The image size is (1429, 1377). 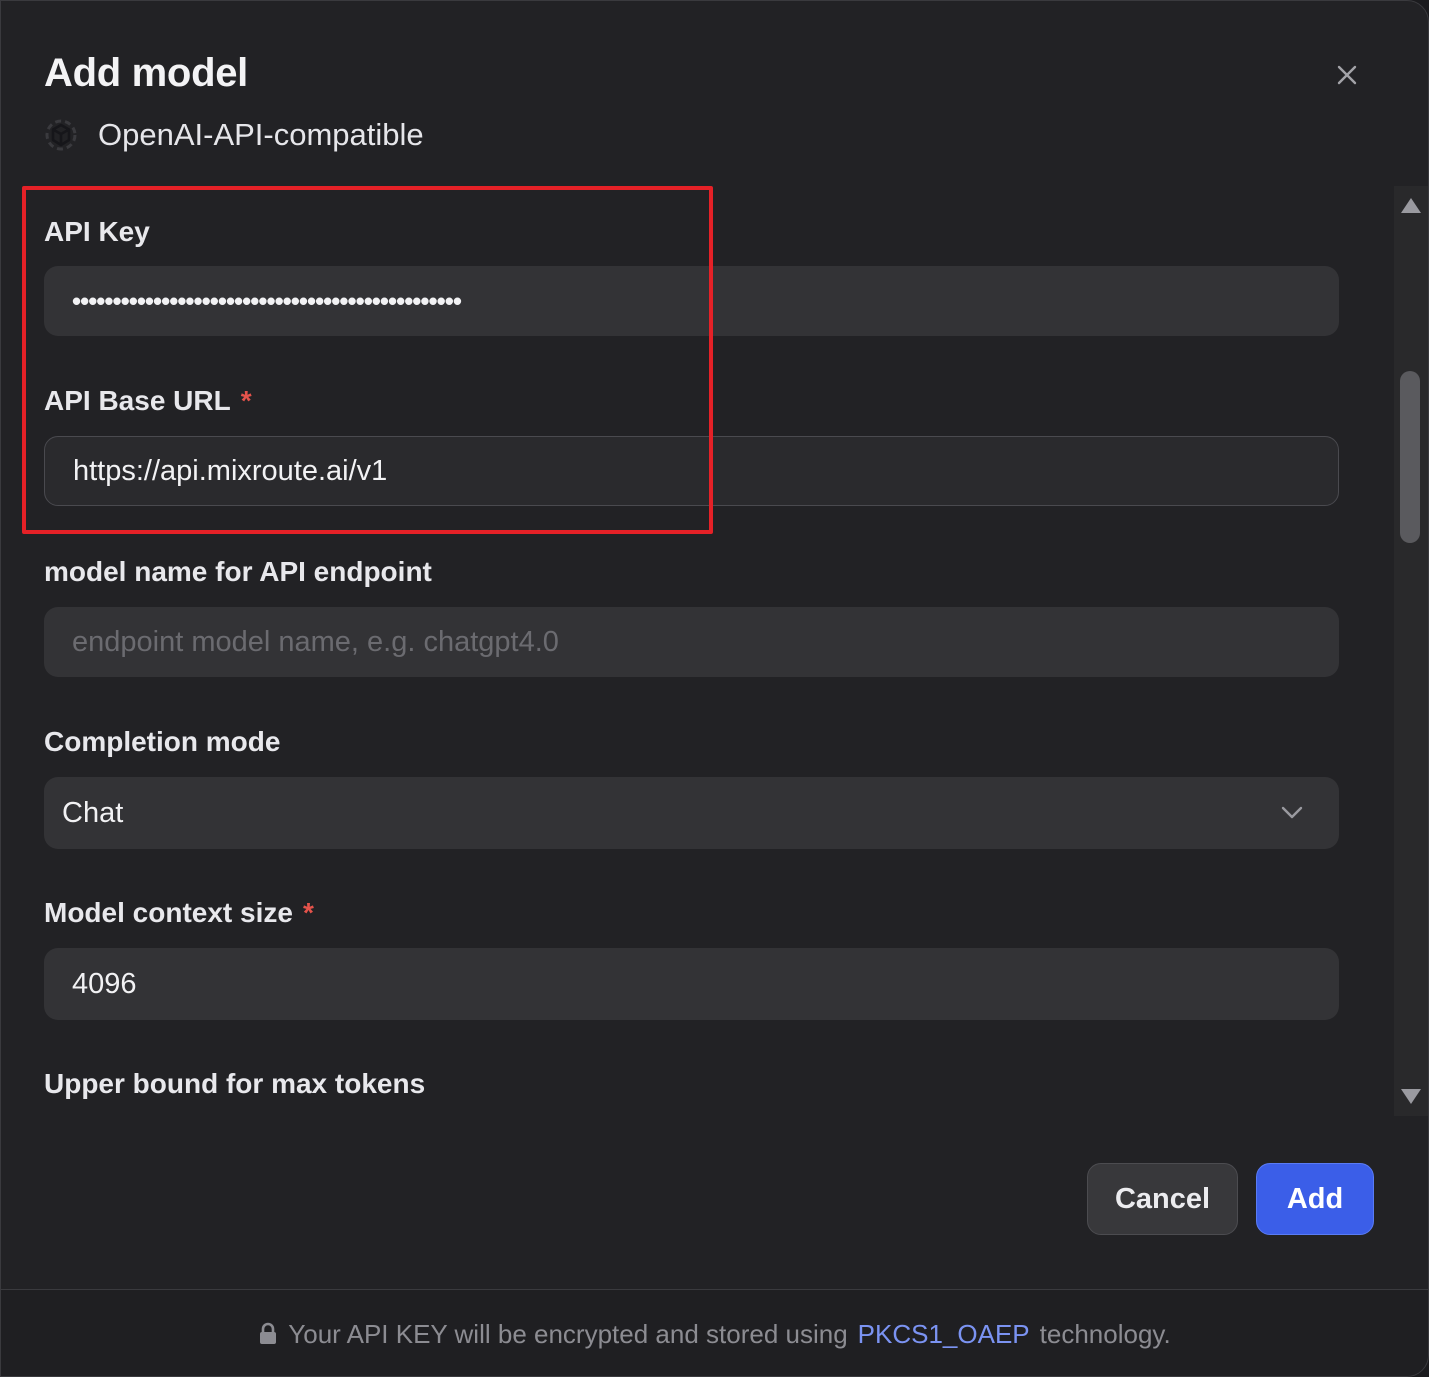 I want to click on cancel-button: Cancel, so click(x=1162, y=1199).